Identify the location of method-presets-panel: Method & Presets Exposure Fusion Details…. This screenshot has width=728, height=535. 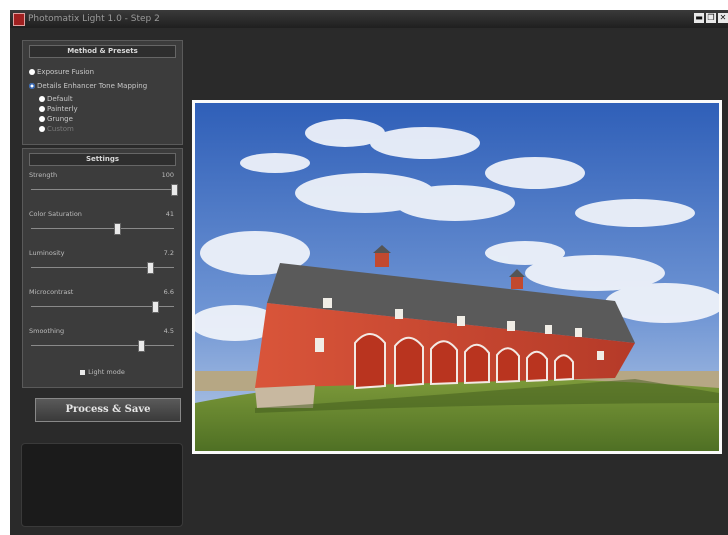
(102, 92).